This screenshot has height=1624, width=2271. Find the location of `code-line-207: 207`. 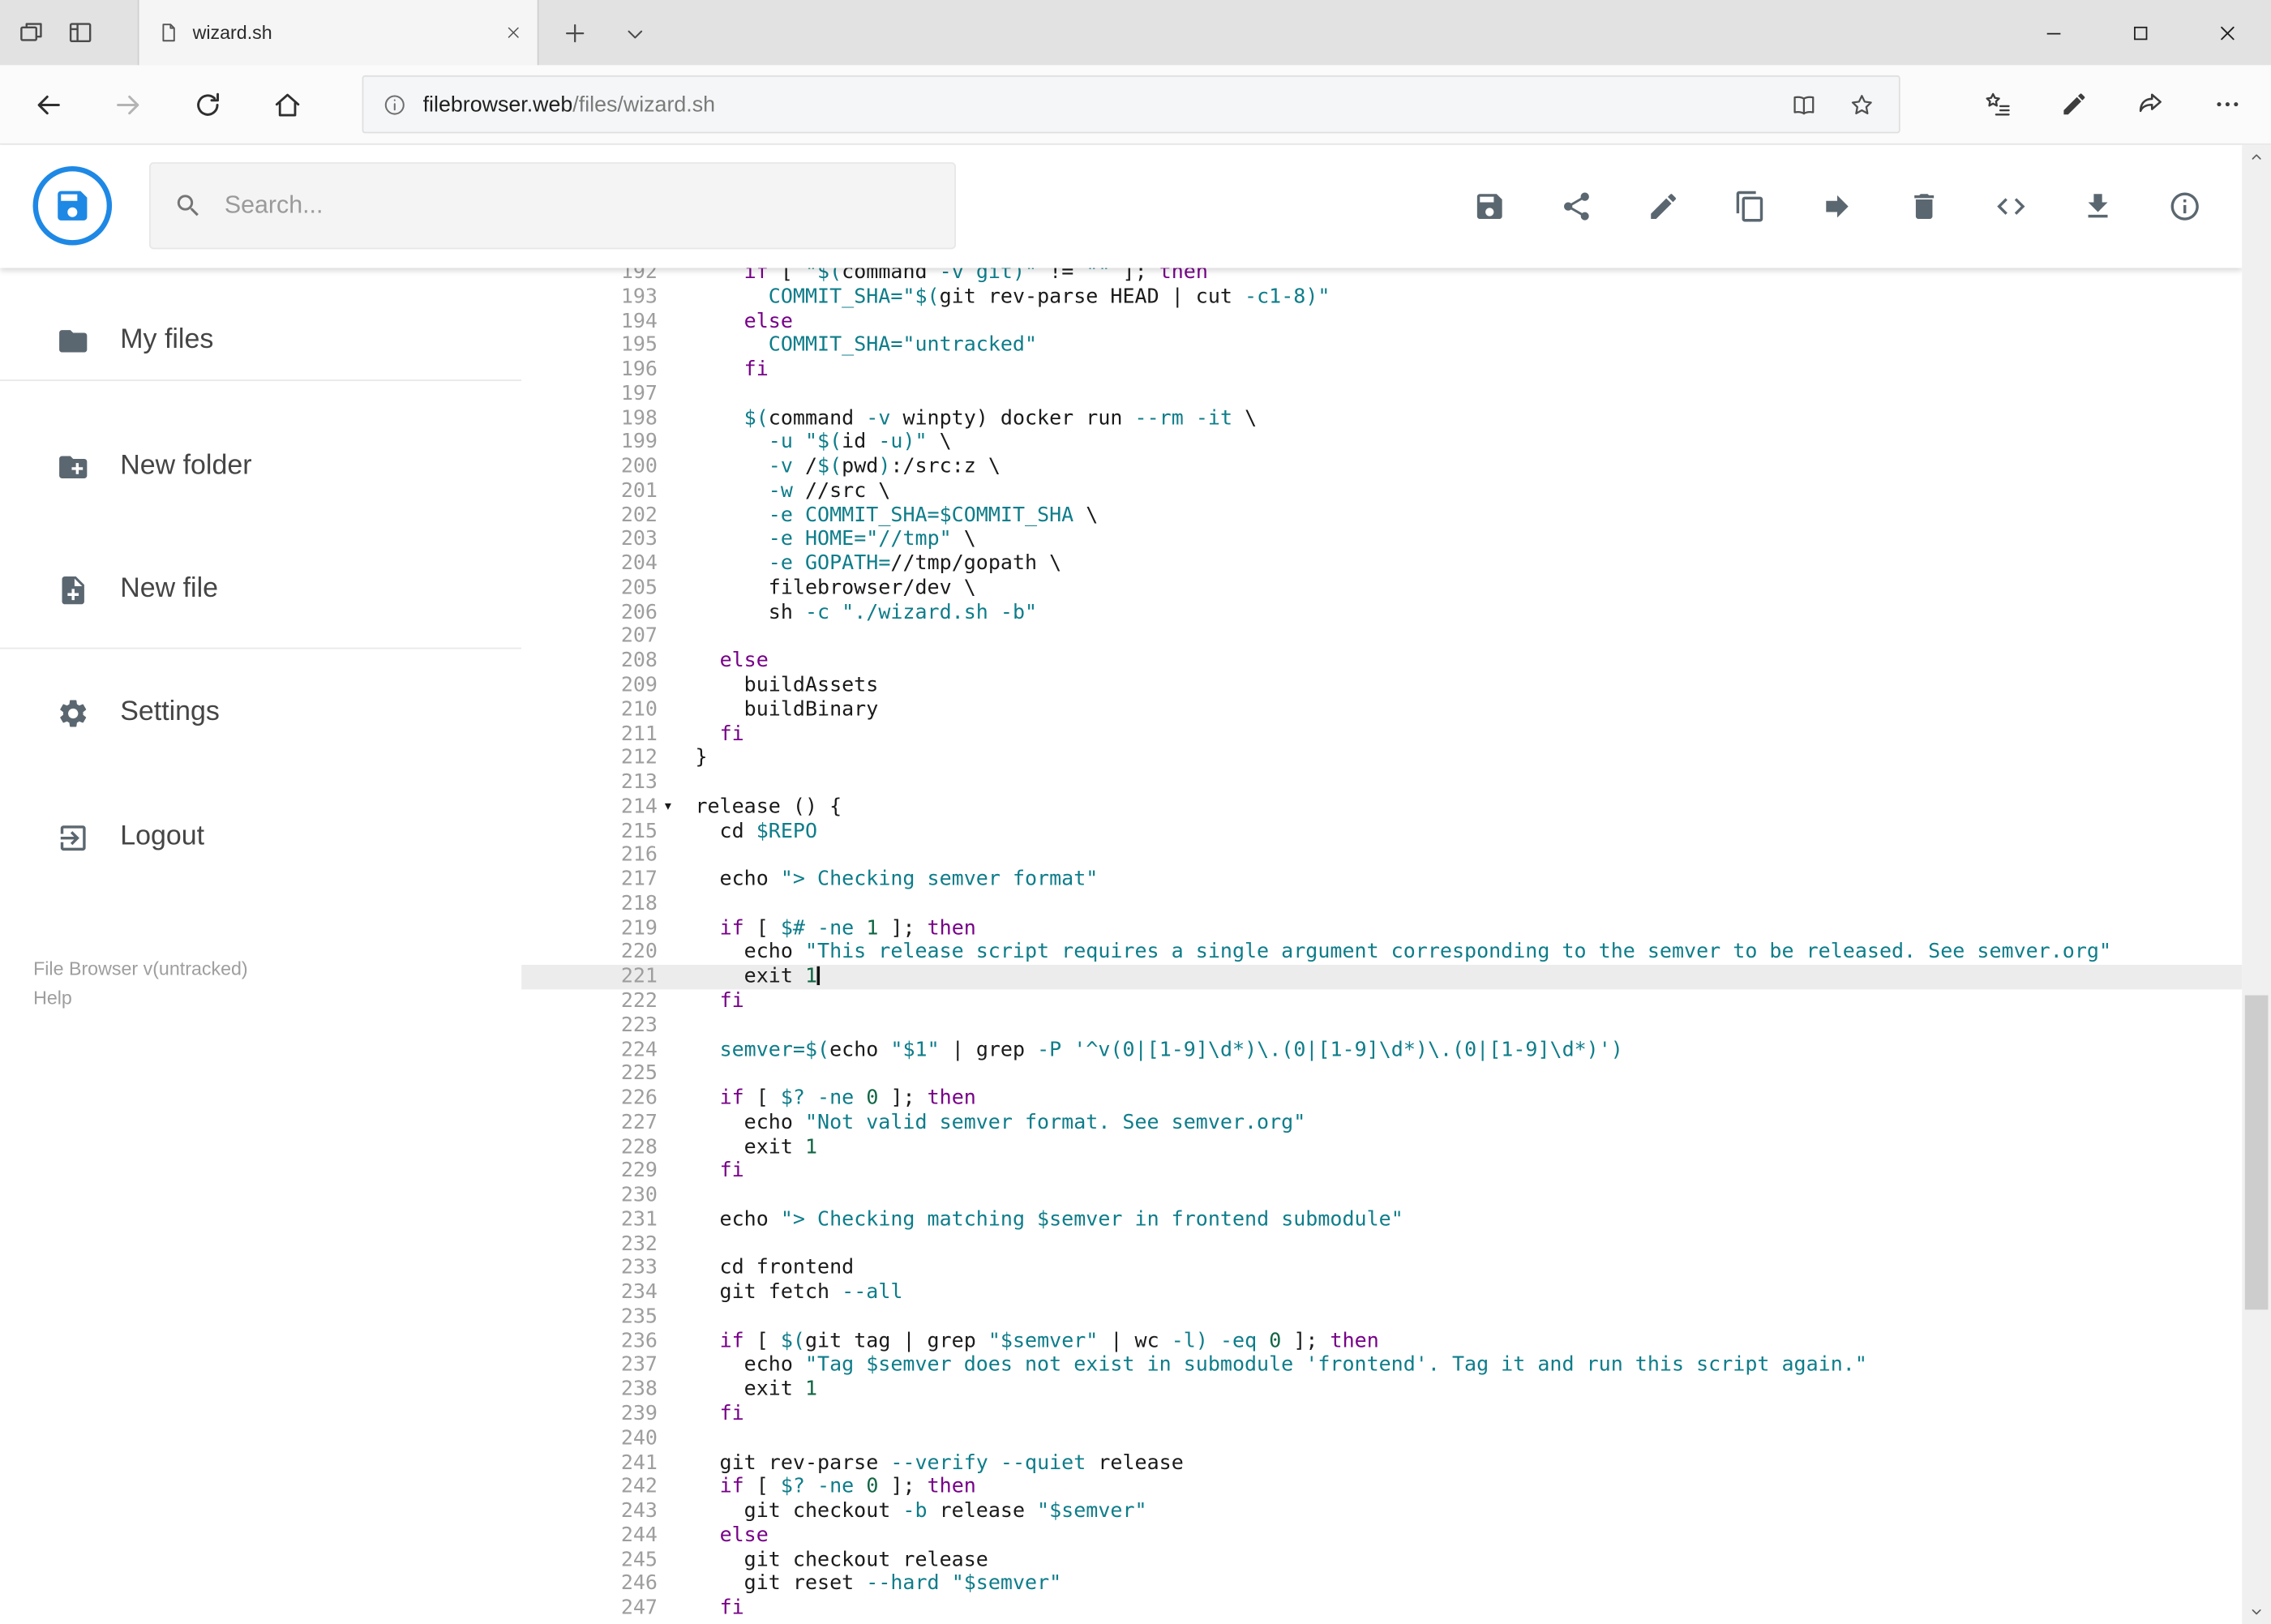

code-line-207: 207 is located at coordinates (1381, 637).